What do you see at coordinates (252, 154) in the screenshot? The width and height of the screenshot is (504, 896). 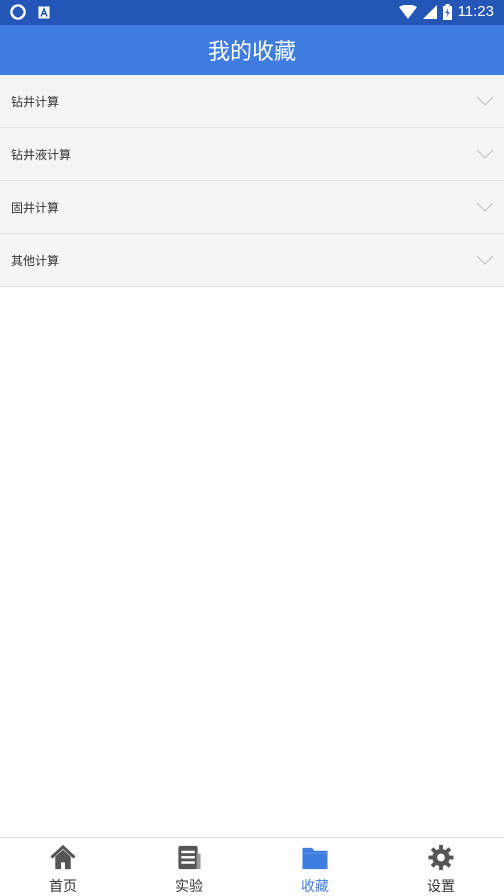 I see `list-item-drilling-fluid-calc: 钻井液计算` at bounding box center [252, 154].